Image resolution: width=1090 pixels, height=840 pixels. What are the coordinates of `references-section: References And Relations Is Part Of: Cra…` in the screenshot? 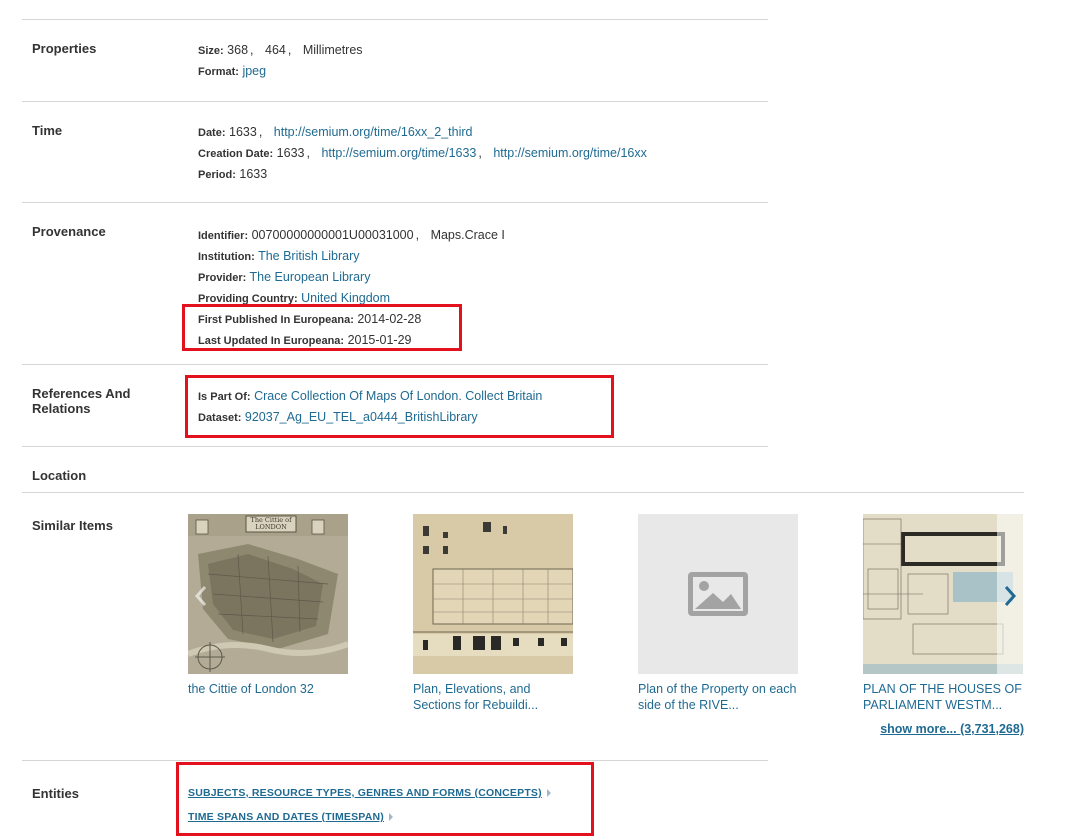 It's located at (395, 405).